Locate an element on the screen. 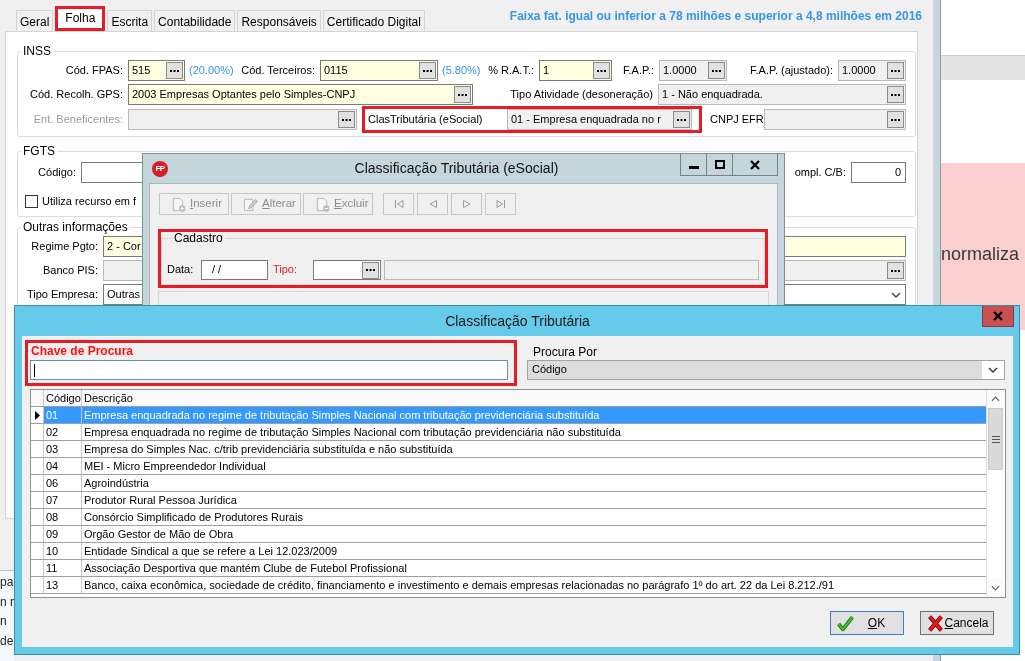 The height and width of the screenshot is (661, 1025). close-icon is located at coordinates (755, 164).